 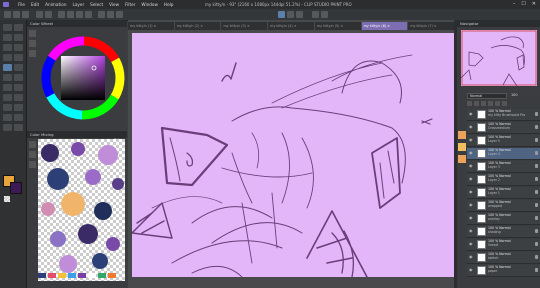 I want to click on cut-icon, so click(x=70, y=14).